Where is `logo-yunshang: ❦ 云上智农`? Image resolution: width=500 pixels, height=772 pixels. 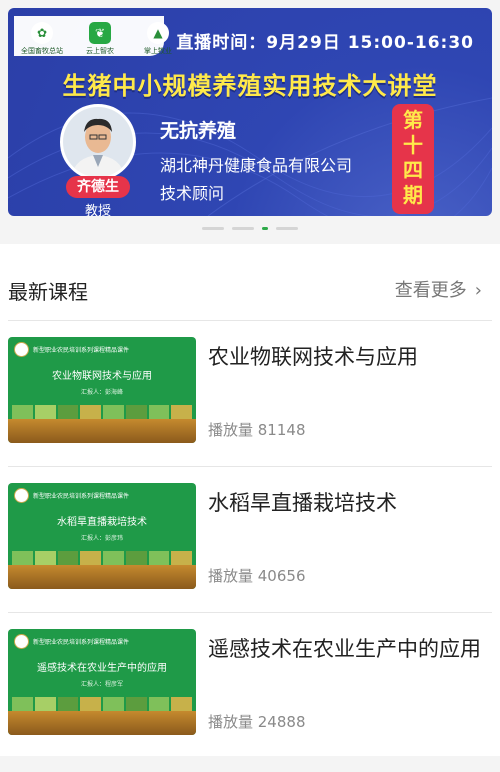 logo-yunshang: ❦ 云上智农 is located at coordinates (100, 39).